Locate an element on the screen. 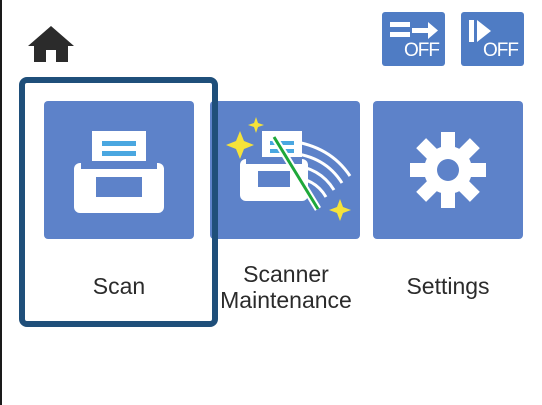  scan-tile is located at coordinates (119, 170).